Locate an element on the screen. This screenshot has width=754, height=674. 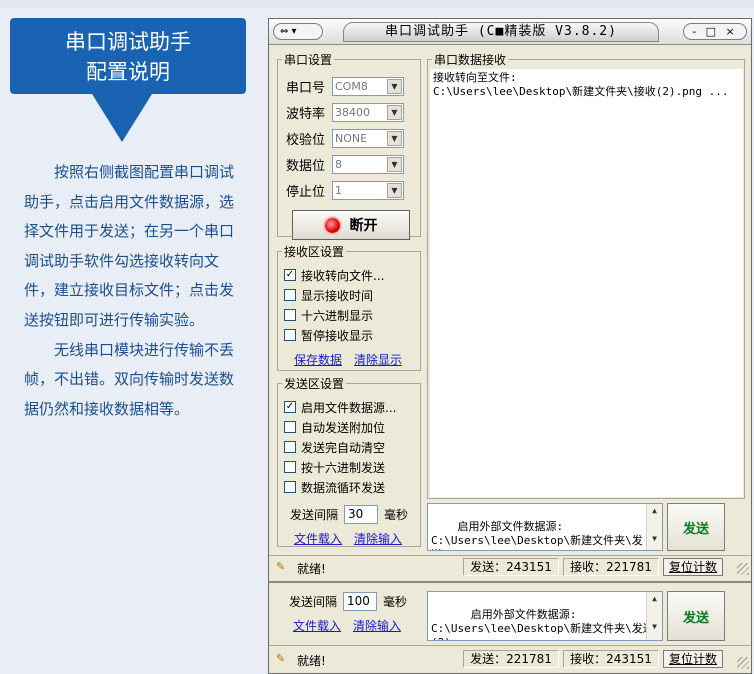
clear-input-link: 清除输入 is located at coordinates (378, 538).